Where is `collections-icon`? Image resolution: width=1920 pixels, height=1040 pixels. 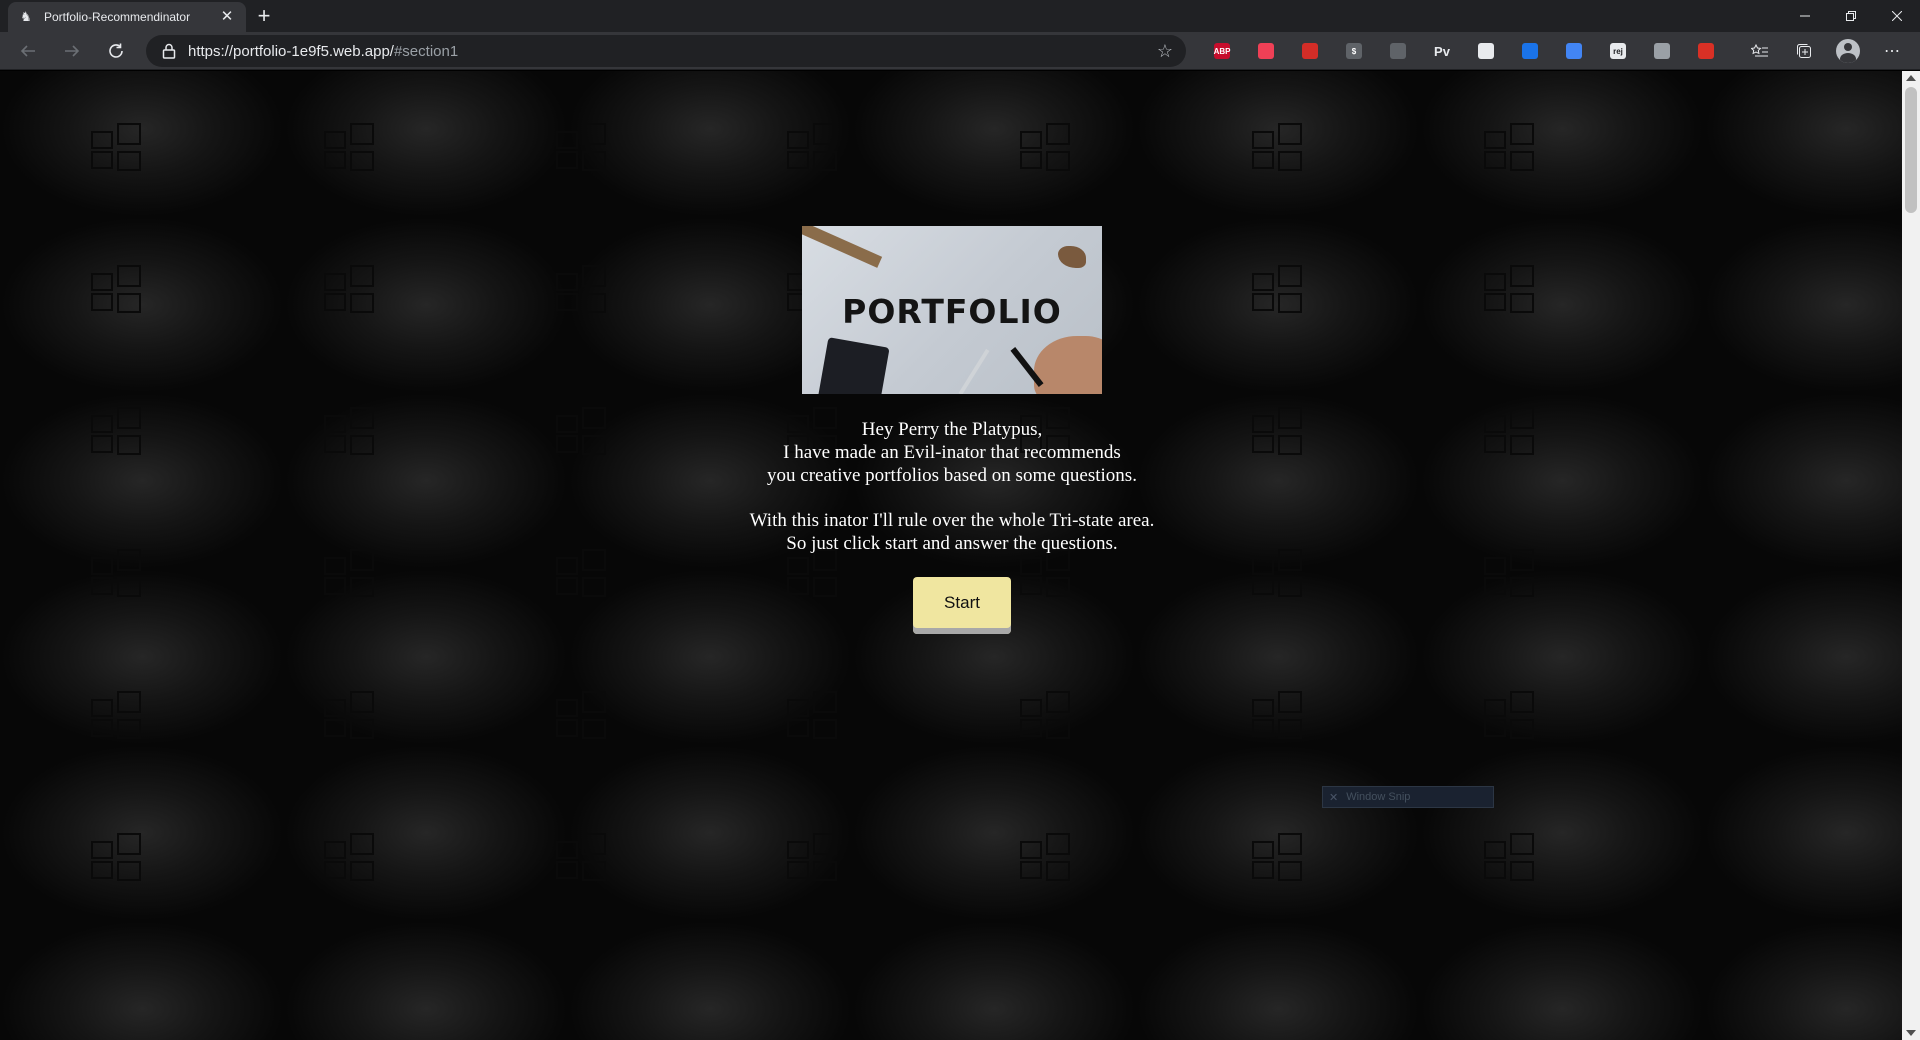 collections-icon is located at coordinates (1804, 51).